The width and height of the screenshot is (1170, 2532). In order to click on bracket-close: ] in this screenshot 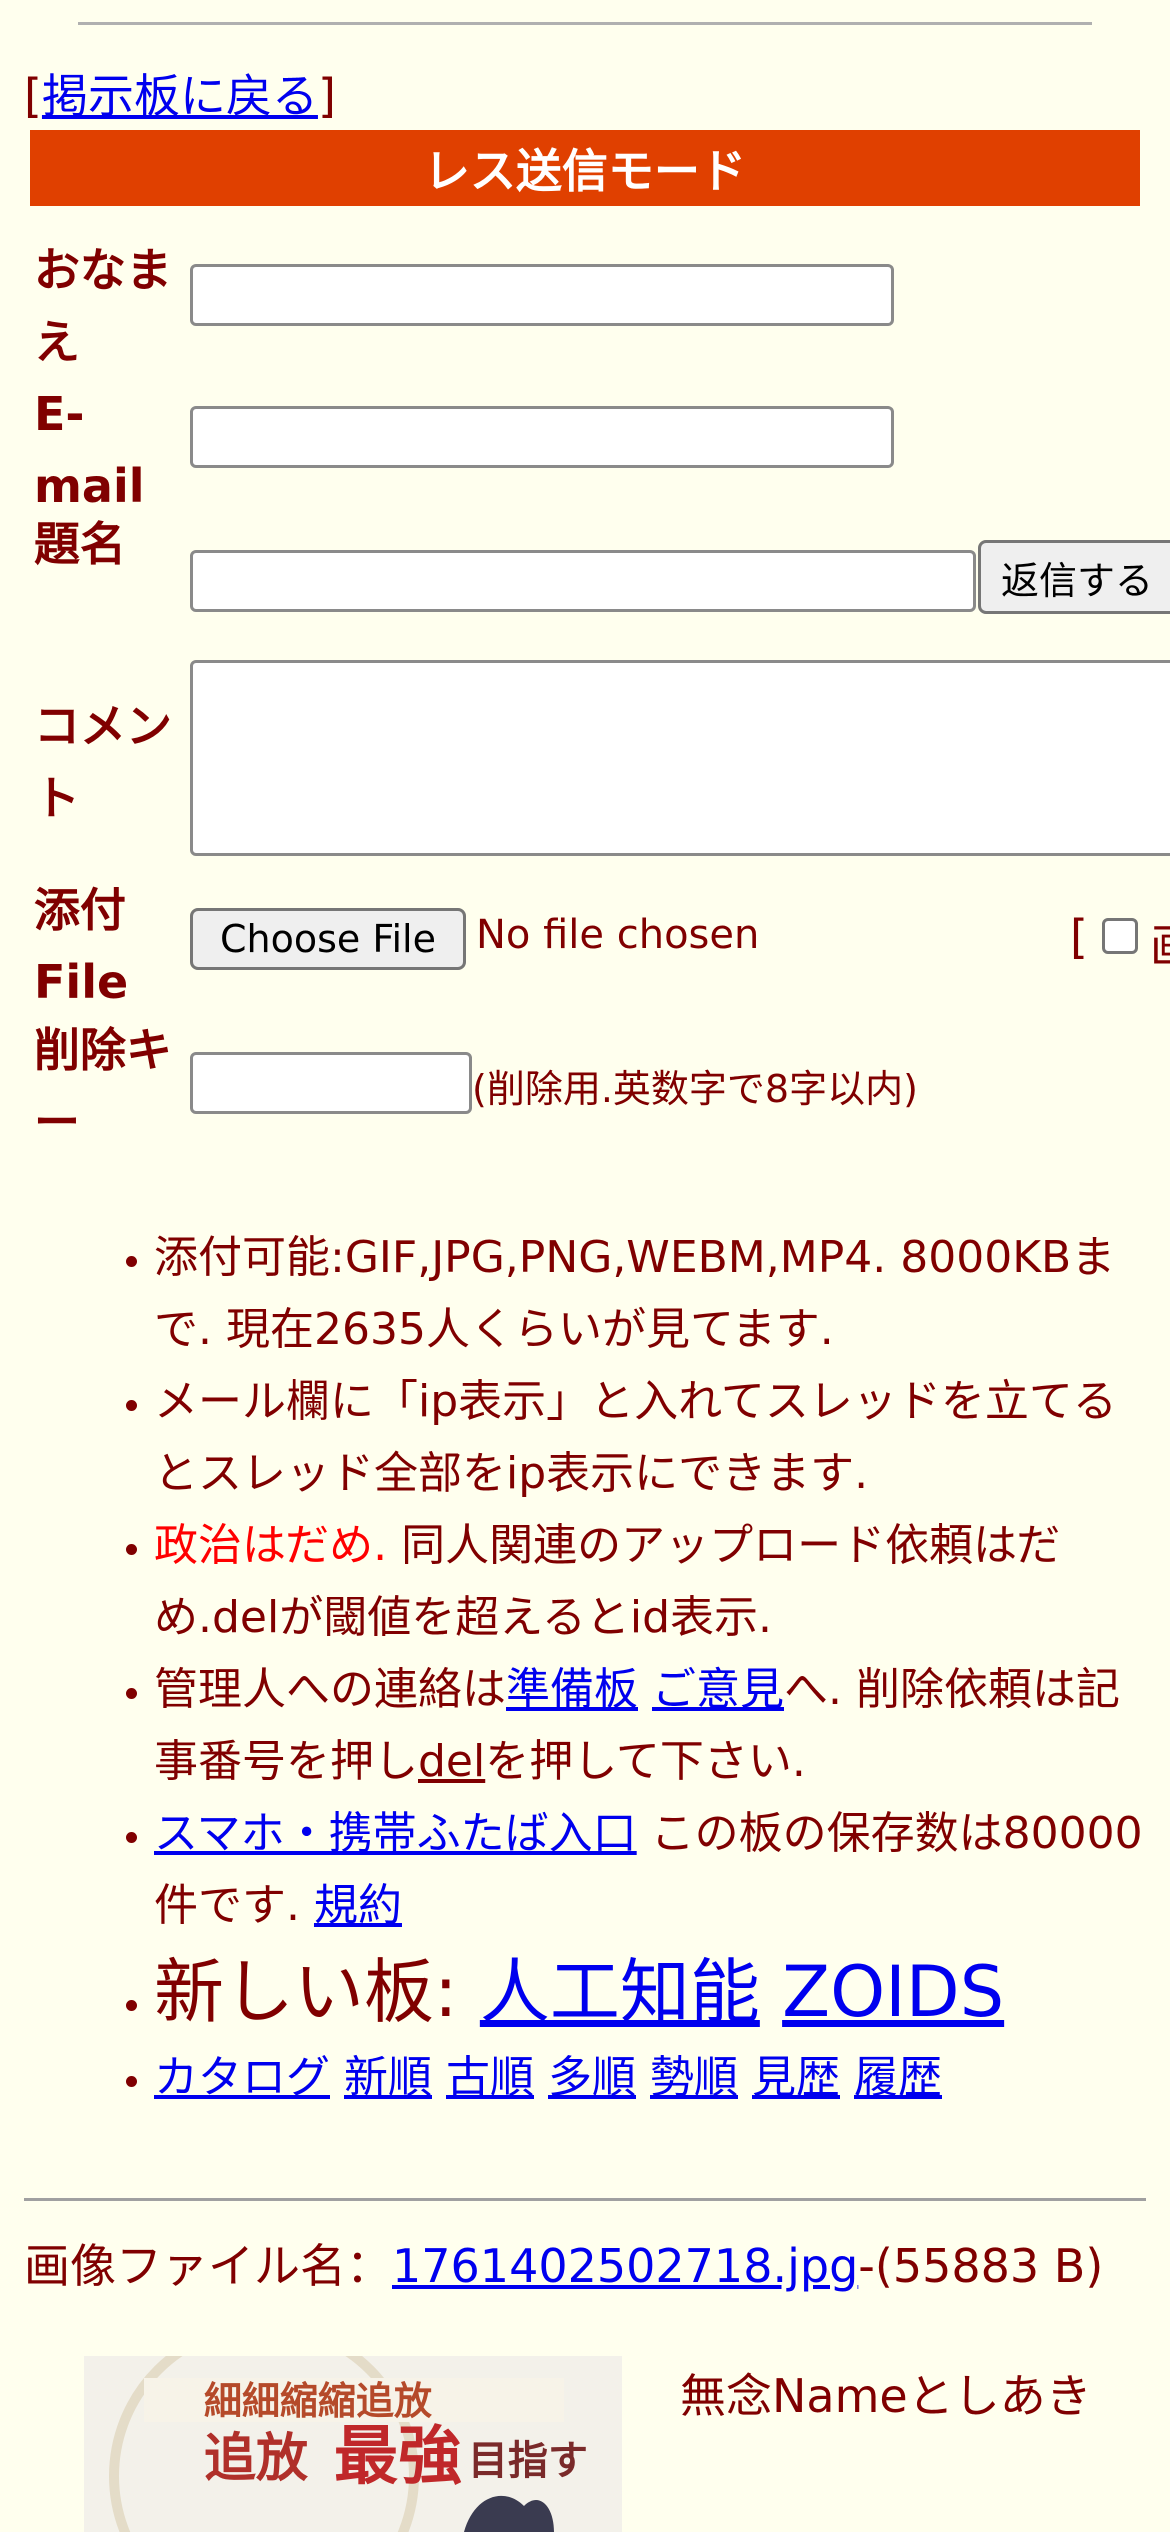, I will do `click(326, 96)`.